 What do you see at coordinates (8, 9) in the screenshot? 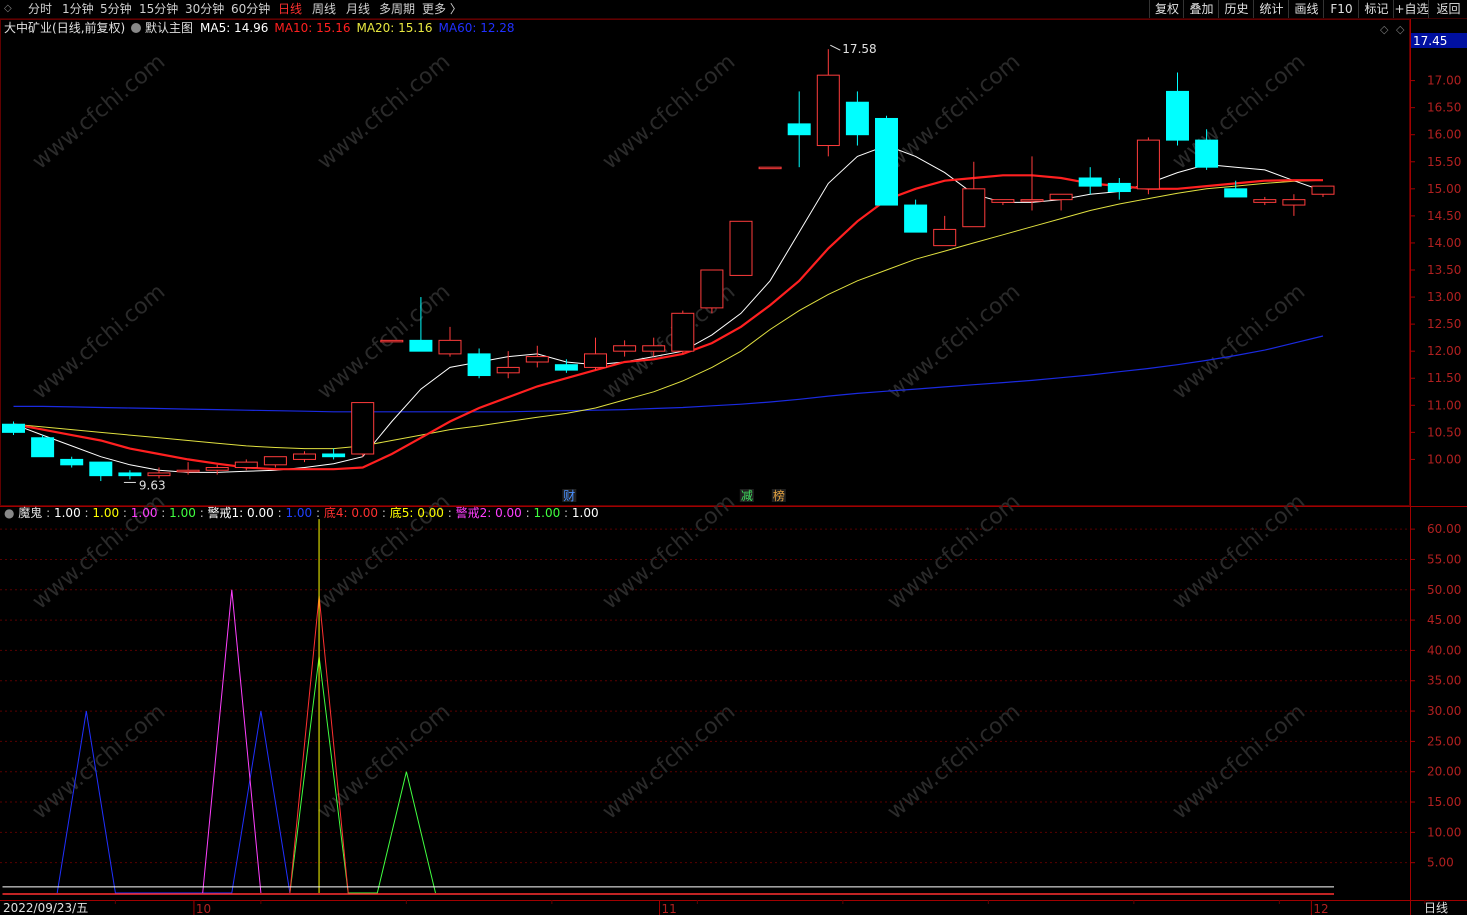
I see `sidebar-toggle-icon: ◇` at bounding box center [8, 9].